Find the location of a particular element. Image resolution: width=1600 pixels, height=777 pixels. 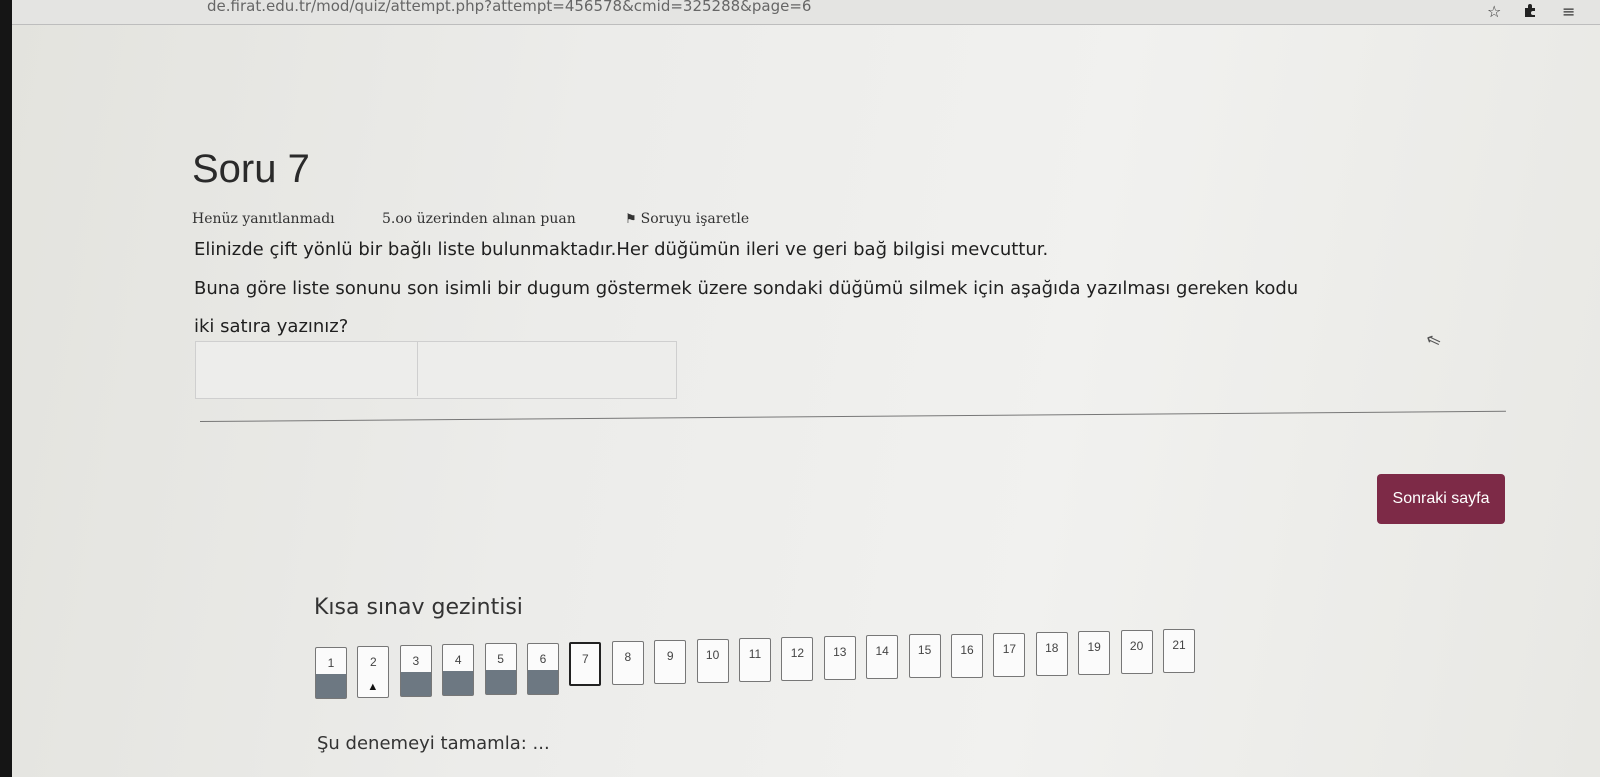

flag-icon: ⚑ is located at coordinates (631, 219).